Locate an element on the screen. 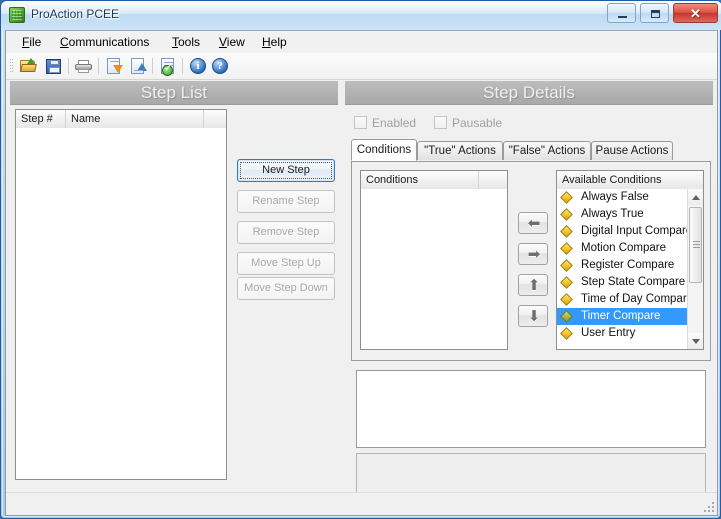 The height and width of the screenshot is (519, 721). scroll-down-button is located at coordinates (695, 341).